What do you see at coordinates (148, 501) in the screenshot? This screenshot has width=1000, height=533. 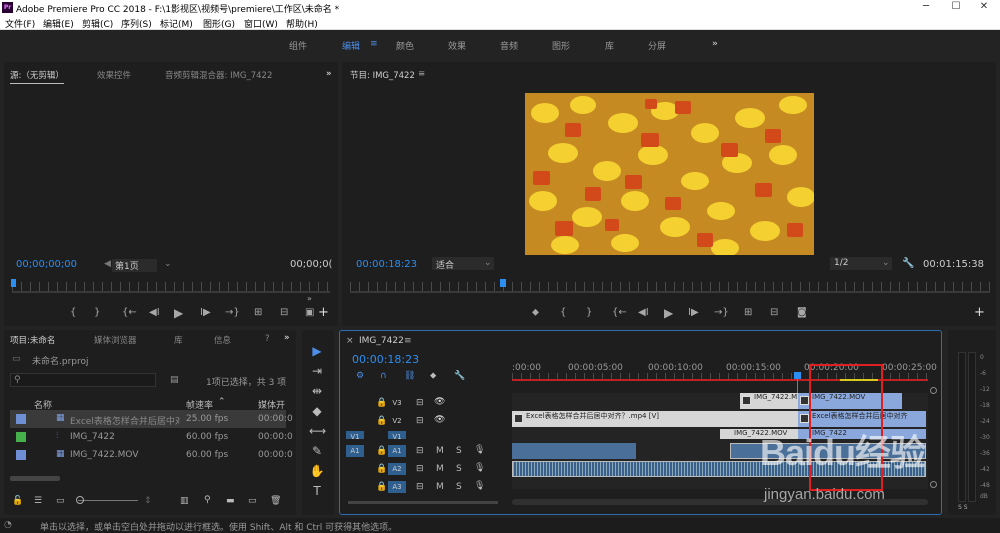 I see `sort-icon: ⇕` at bounding box center [148, 501].